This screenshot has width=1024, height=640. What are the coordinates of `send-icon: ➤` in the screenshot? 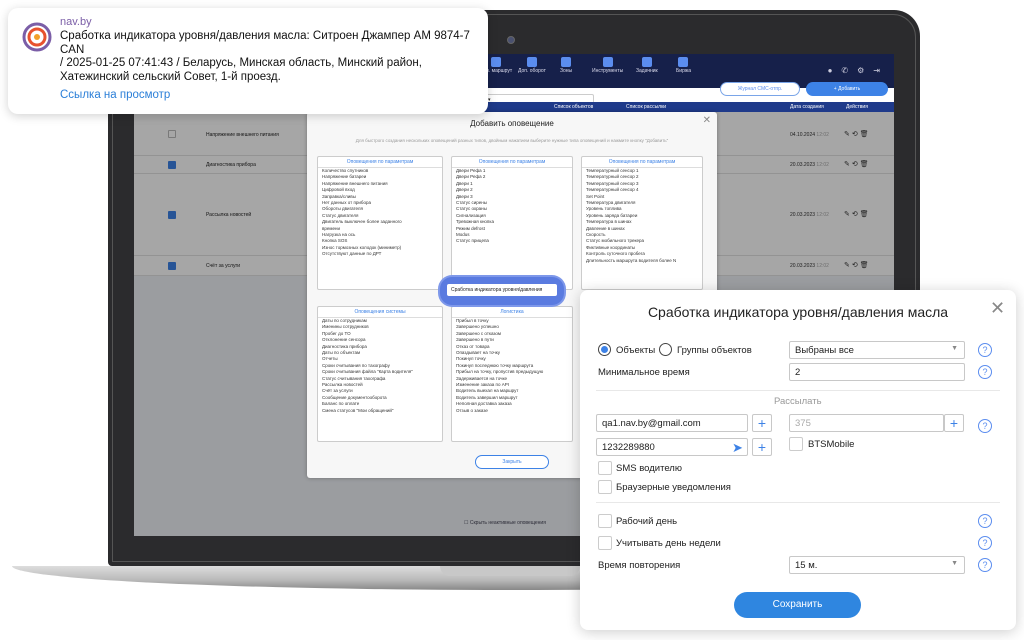 It's located at (737, 448).